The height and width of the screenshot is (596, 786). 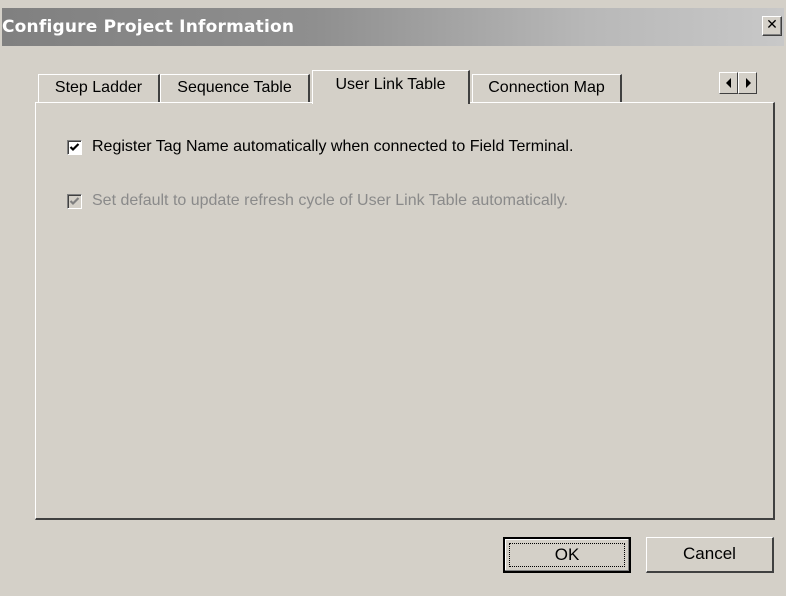 What do you see at coordinates (390, 84) in the screenshot?
I see `tab-label: User Link Table` at bounding box center [390, 84].